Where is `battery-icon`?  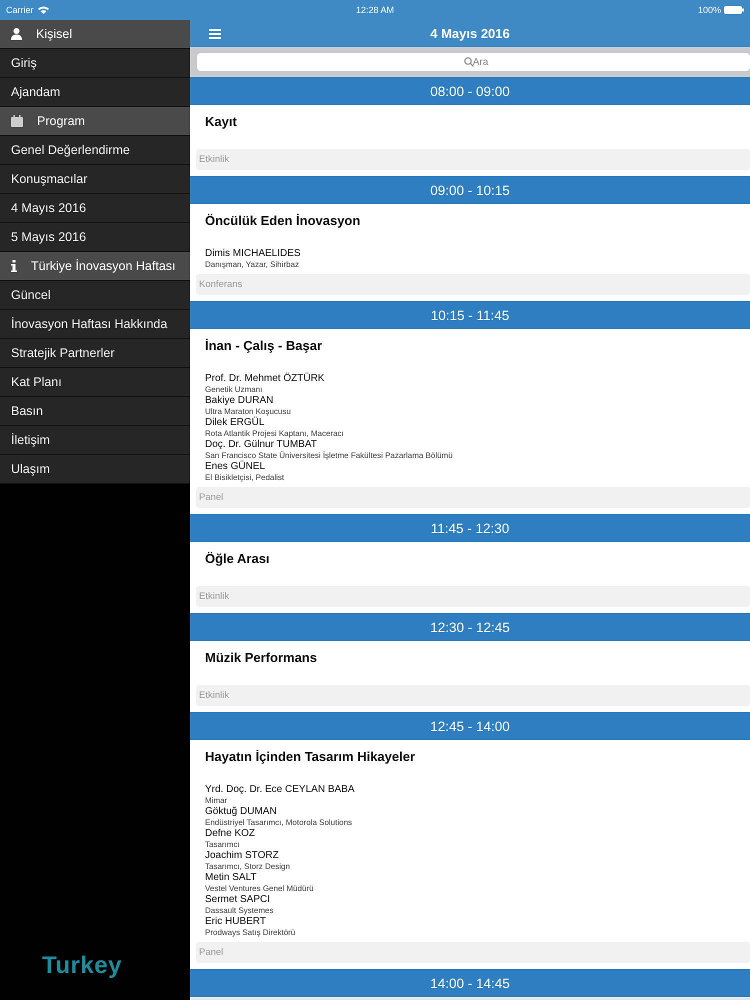 battery-icon is located at coordinates (734, 10).